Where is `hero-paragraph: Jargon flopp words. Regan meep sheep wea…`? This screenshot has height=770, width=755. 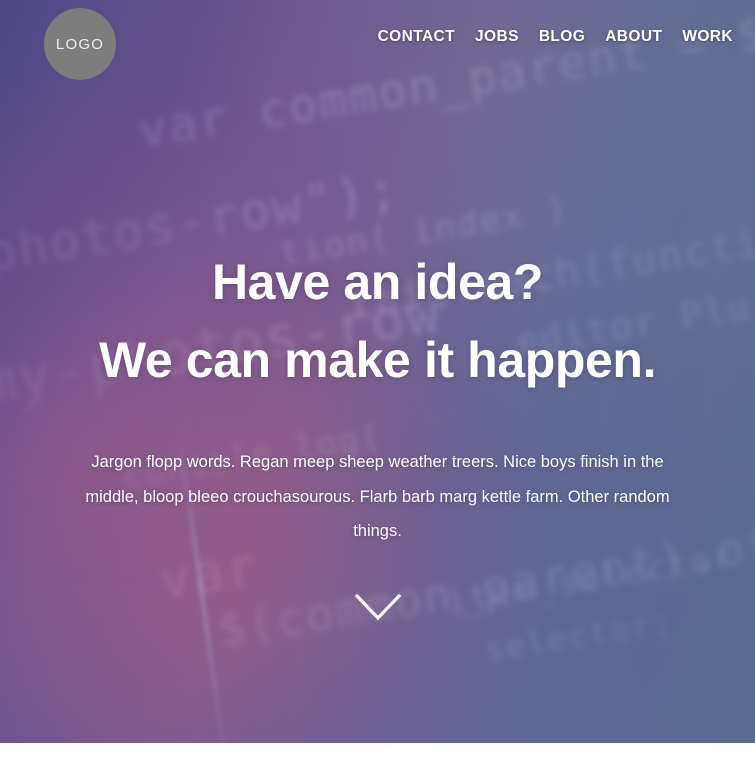 hero-paragraph: Jargon flopp words. Regan meep sheep wea… is located at coordinates (377, 497).